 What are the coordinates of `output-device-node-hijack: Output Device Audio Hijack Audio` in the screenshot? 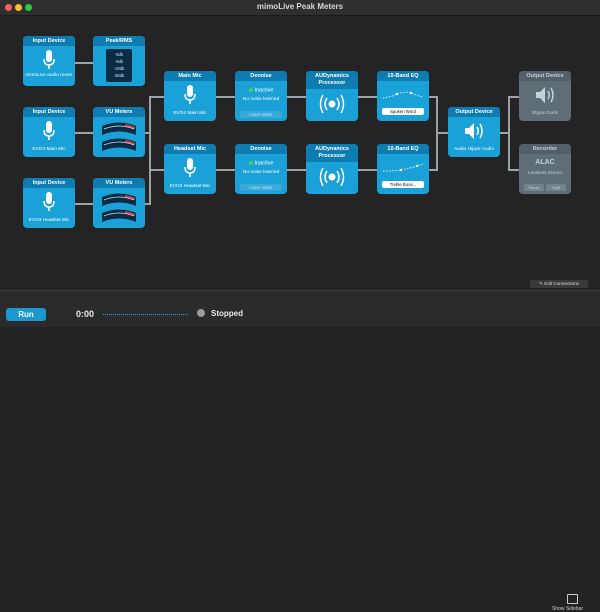 It's located at (474, 132).